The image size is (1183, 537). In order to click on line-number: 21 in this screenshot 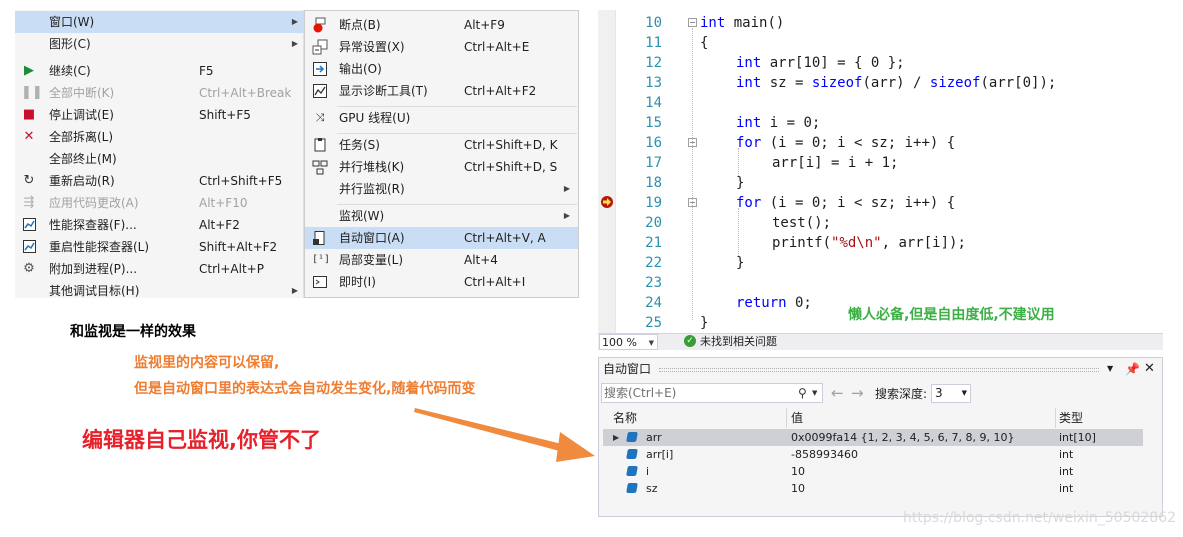, I will do `click(653, 243)`.